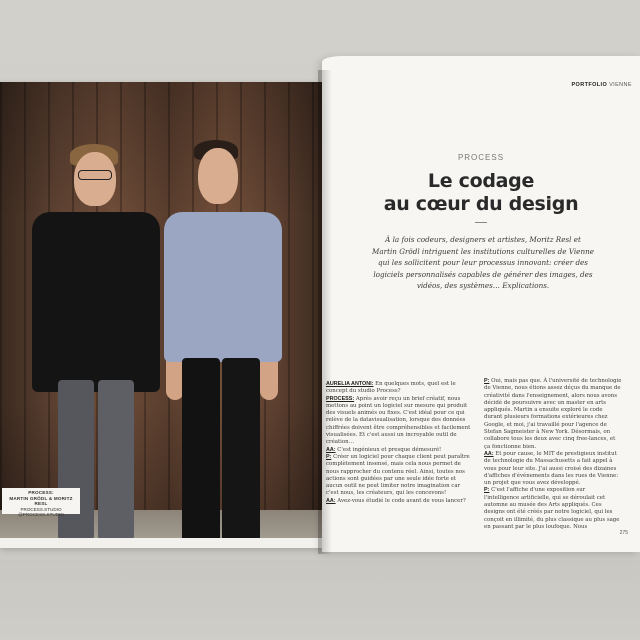 The image size is (640, 640). What do you see at coordinates (350, 384) in the screenshot?
I see `speaker-label: AURELIA ANTONI:` at bounding box center [350, 384].